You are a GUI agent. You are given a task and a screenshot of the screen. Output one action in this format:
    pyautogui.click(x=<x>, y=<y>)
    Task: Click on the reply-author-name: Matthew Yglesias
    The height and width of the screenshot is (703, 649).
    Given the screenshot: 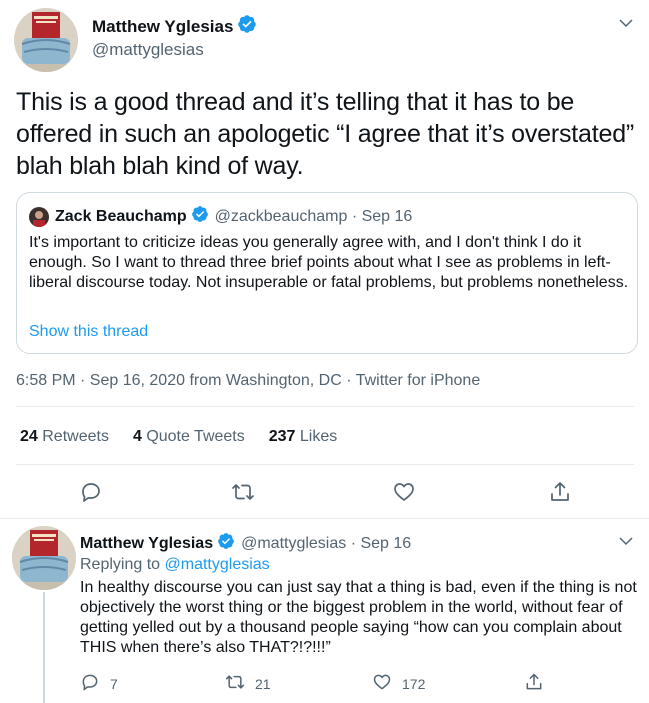 What is the action you would take?
    pyautogui.click(x=146, y=544)
    